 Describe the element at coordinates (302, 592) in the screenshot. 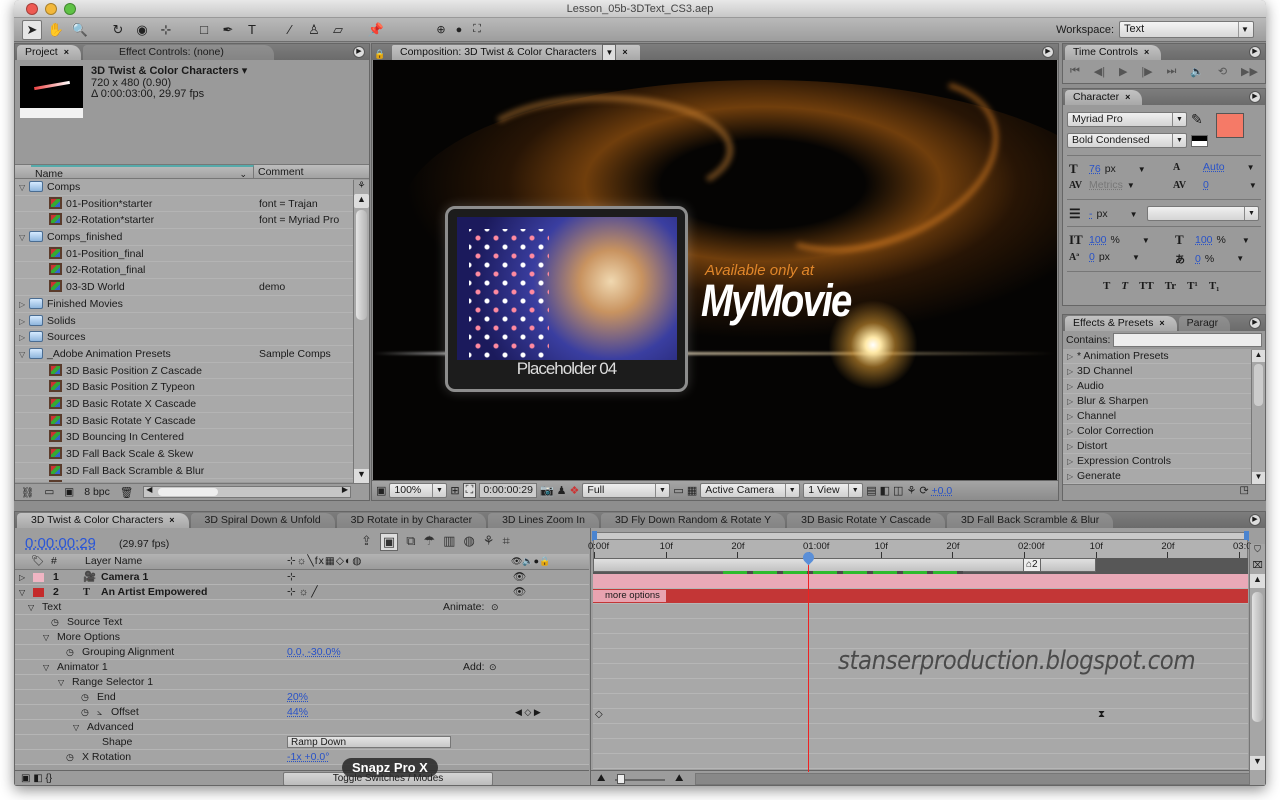

I see `layer-switches: ⊹ ☼ ╱` at that location.